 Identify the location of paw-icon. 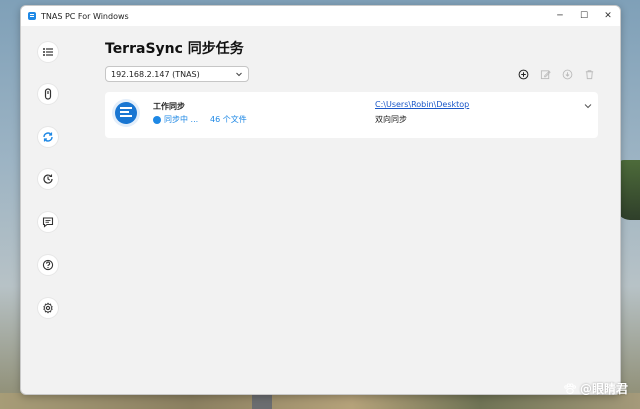
(570, 388).